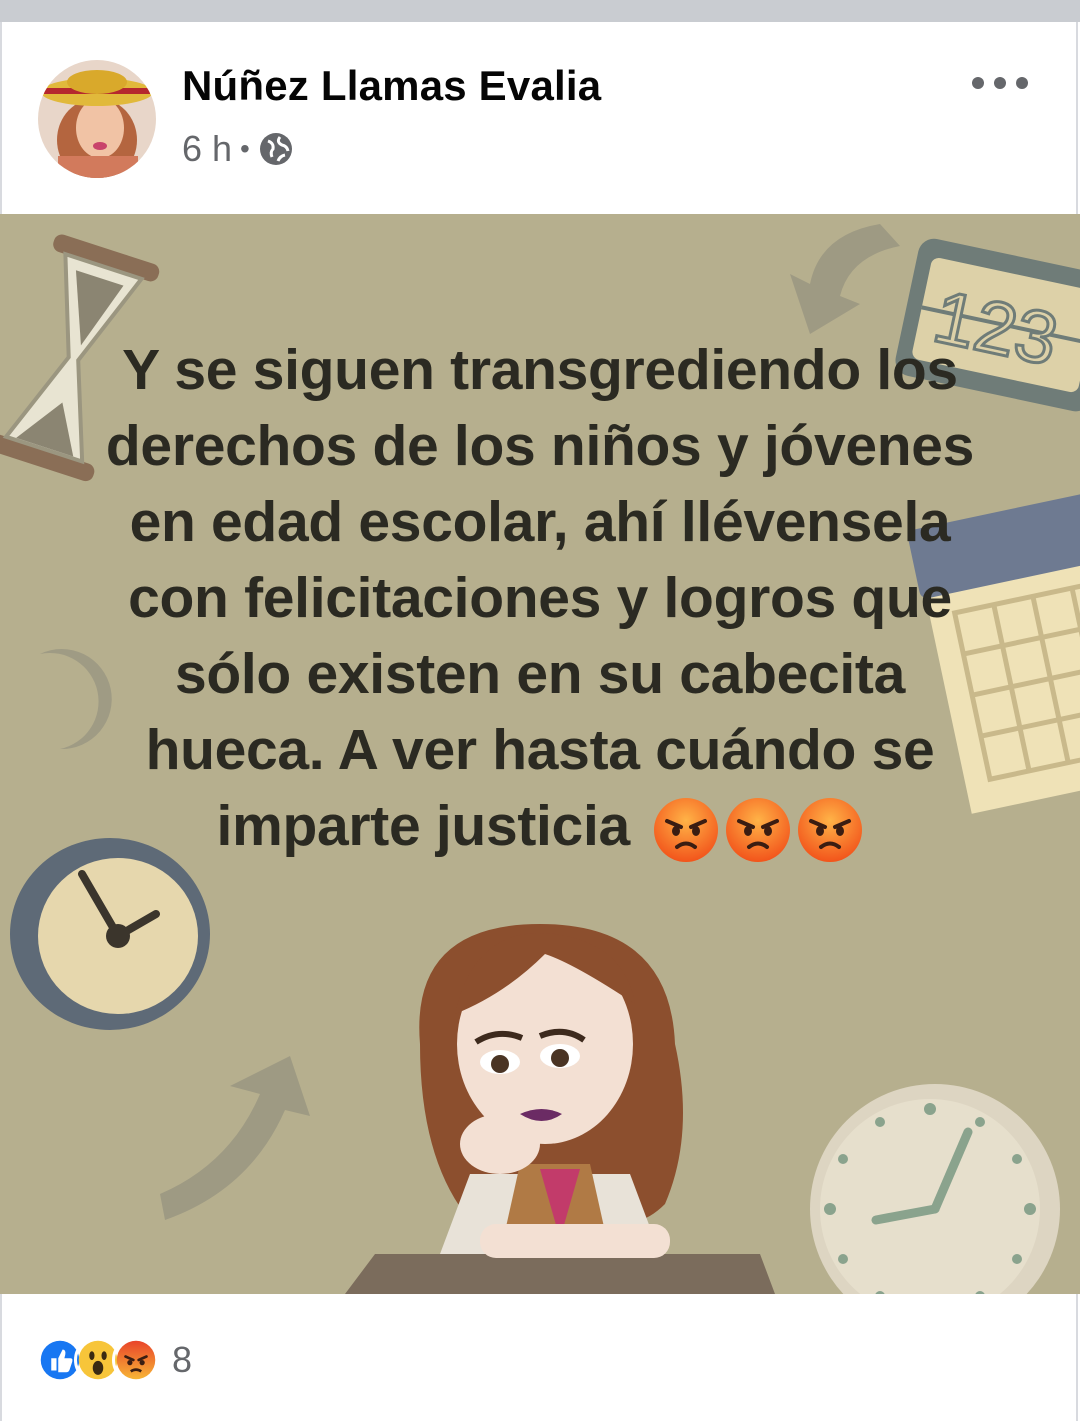  What do you see at coordinates (238, 149) in the screenshot?
I see `post-meta: 6 h •` at bounding box center [238, 149].